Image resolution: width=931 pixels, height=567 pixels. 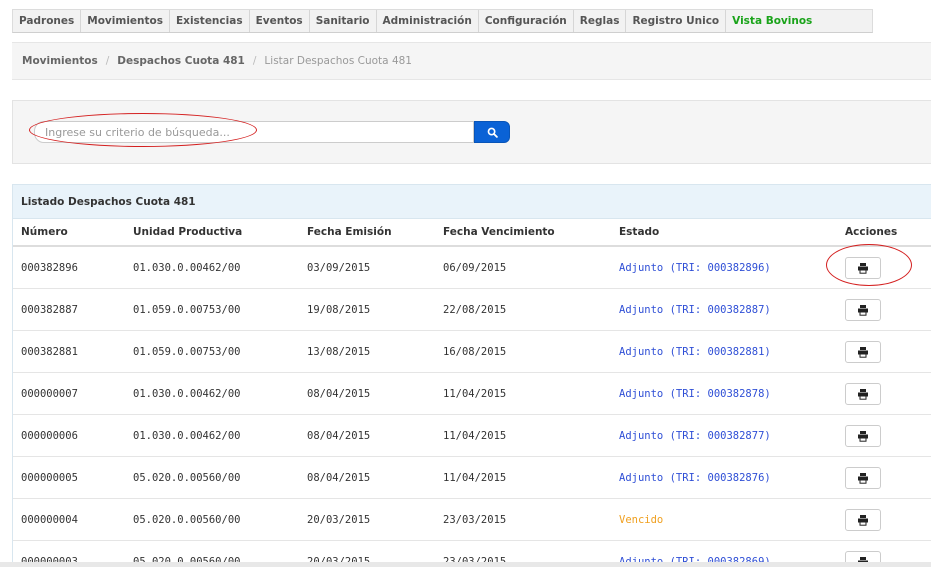 What do you see at coordinates (523, 519) in the screenshot?
I see `cell-fecha-vencimiento: 23/03/2015` at bounding box center [523, 519].